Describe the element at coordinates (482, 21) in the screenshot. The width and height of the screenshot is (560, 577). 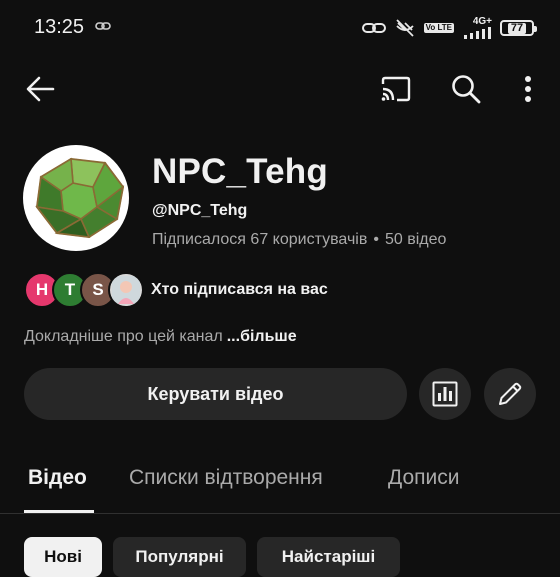
I see `network-type: 4G+` at that location.